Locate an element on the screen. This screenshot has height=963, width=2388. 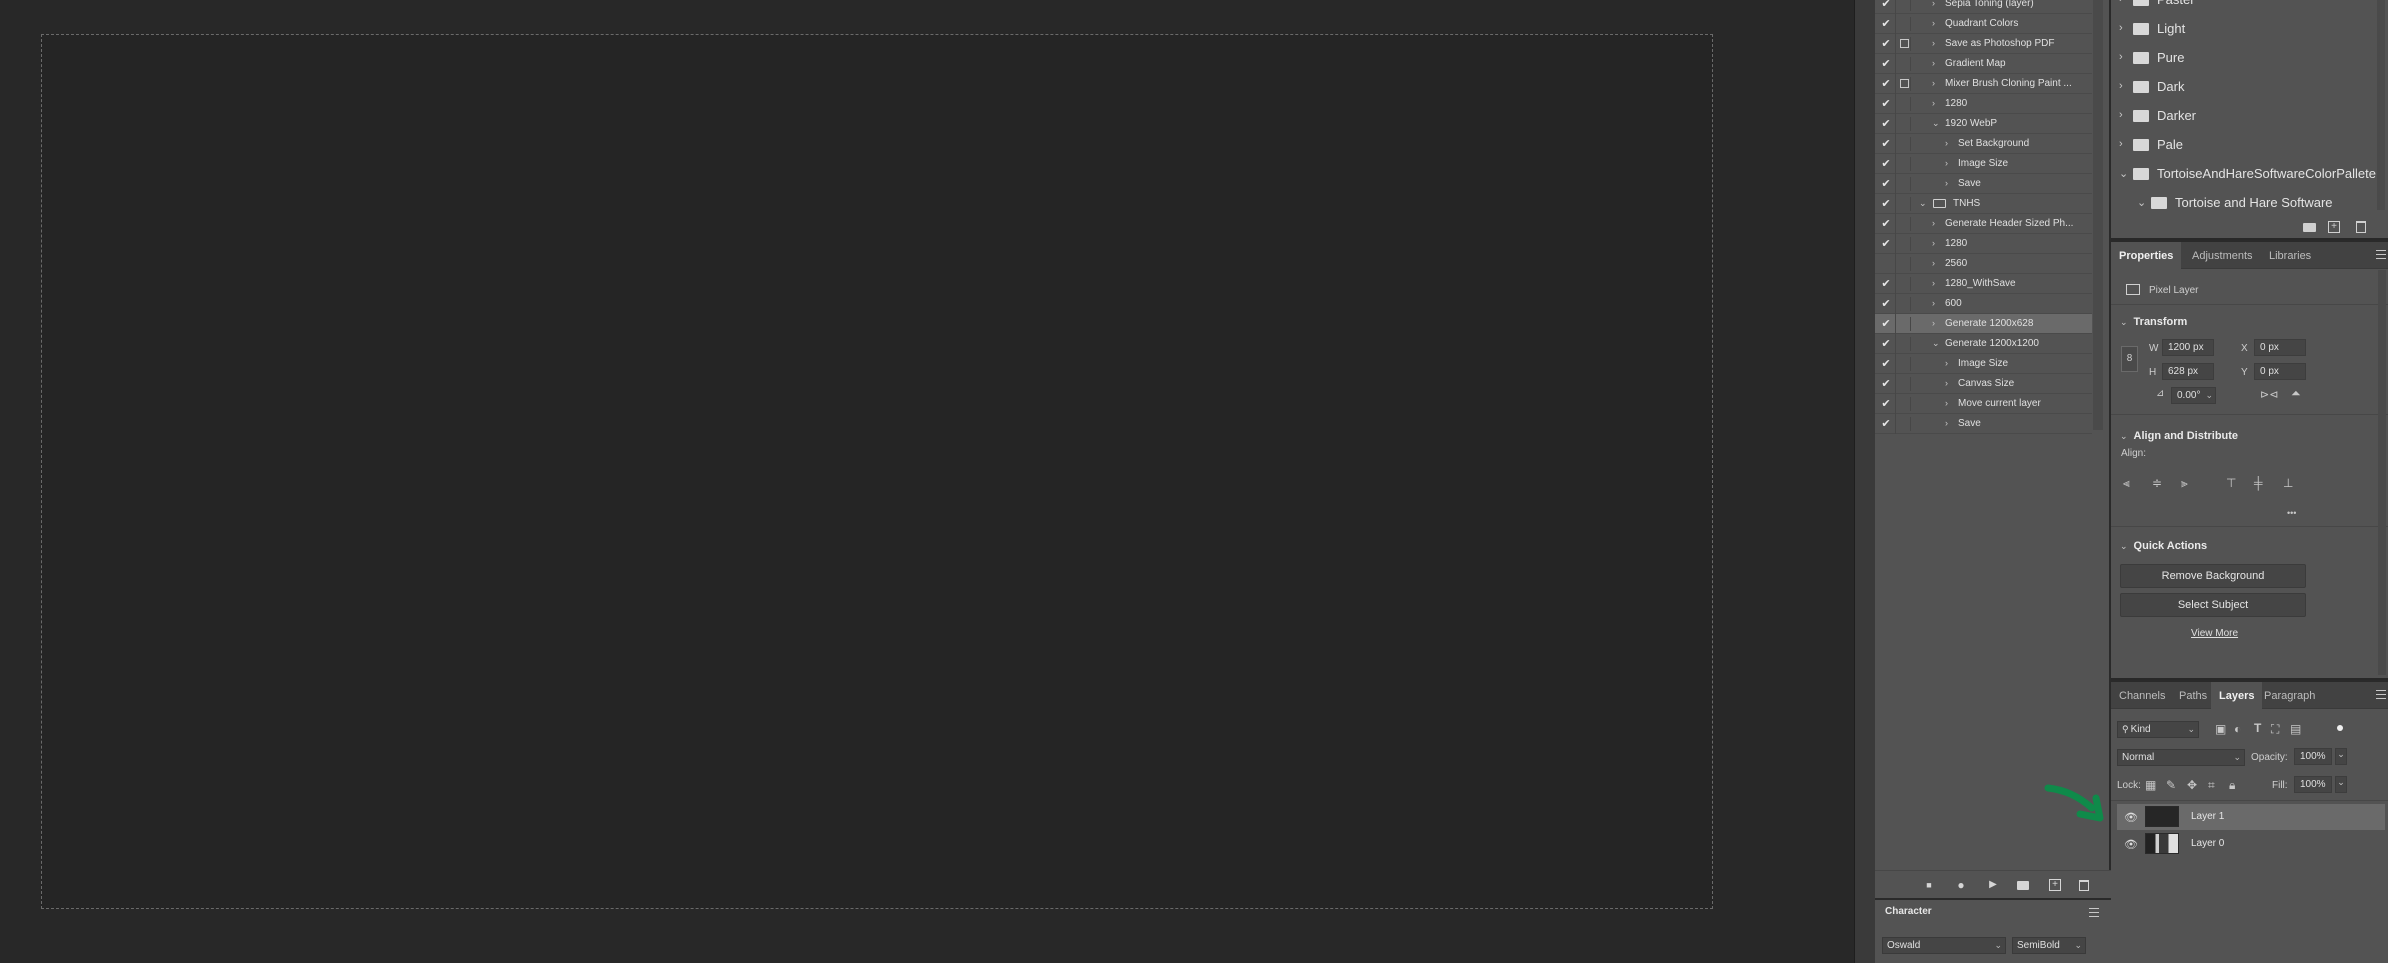
filter-shape-layers-icon: ⛶ is located at coordinates (2275, 729).